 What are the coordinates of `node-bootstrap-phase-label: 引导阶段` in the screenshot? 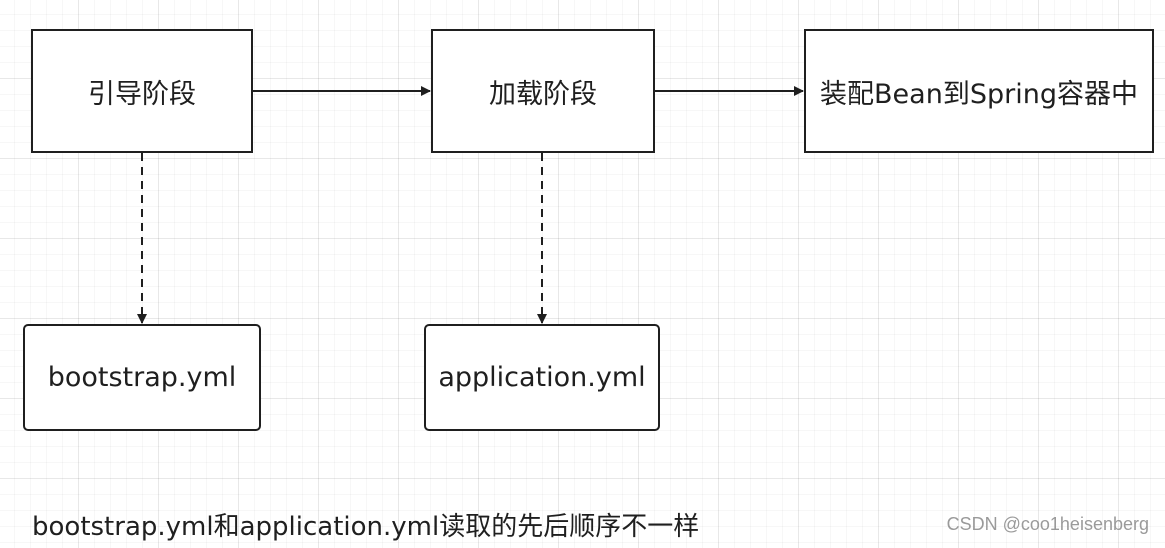 It's located at (142, 94).